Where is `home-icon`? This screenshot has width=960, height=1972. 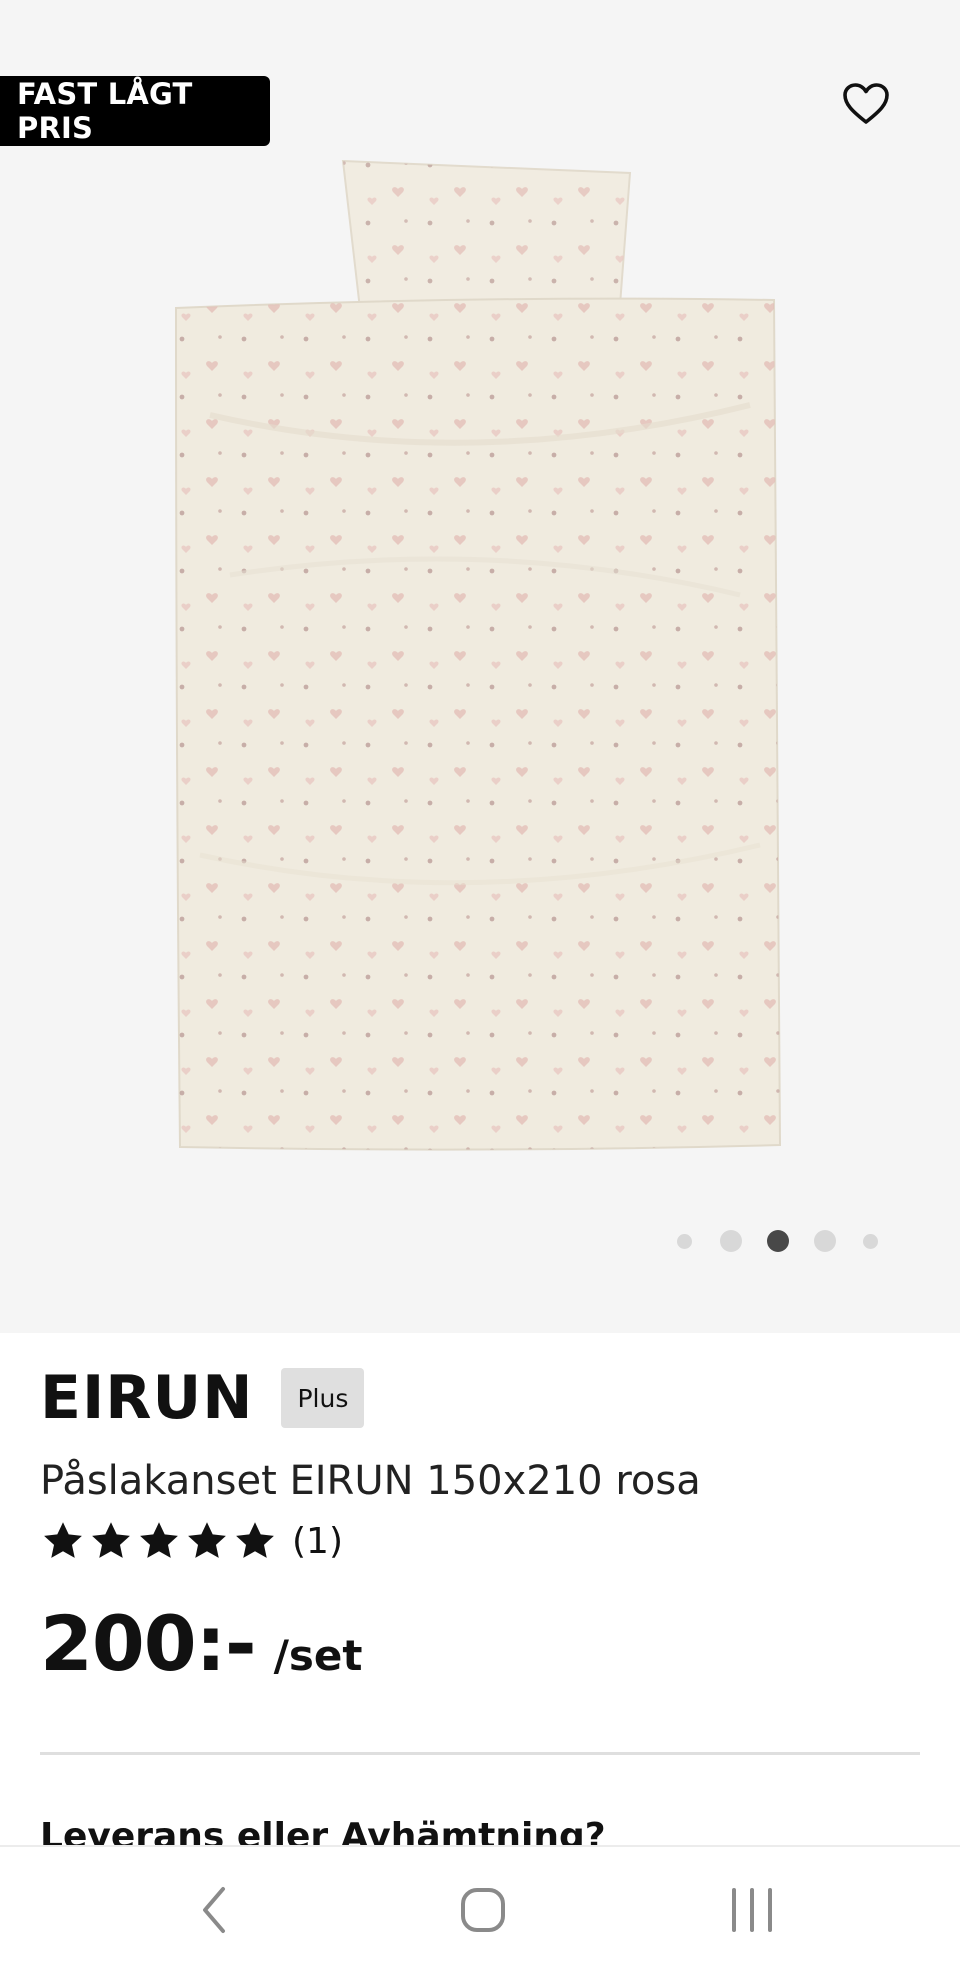
home-icon is located at coordinates (483, 1909).